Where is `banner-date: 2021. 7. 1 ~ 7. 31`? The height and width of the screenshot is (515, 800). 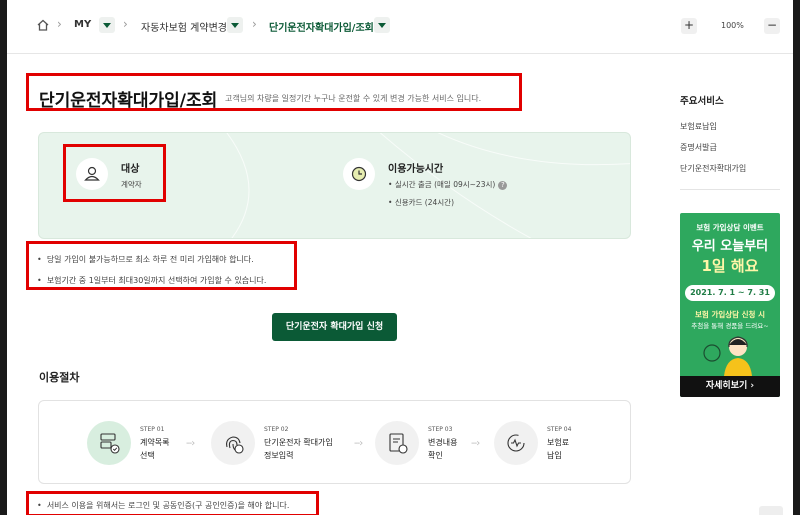 banner-date: 2021. 7. 1 ~ 7. 31 is located at coordinates (730, 293).